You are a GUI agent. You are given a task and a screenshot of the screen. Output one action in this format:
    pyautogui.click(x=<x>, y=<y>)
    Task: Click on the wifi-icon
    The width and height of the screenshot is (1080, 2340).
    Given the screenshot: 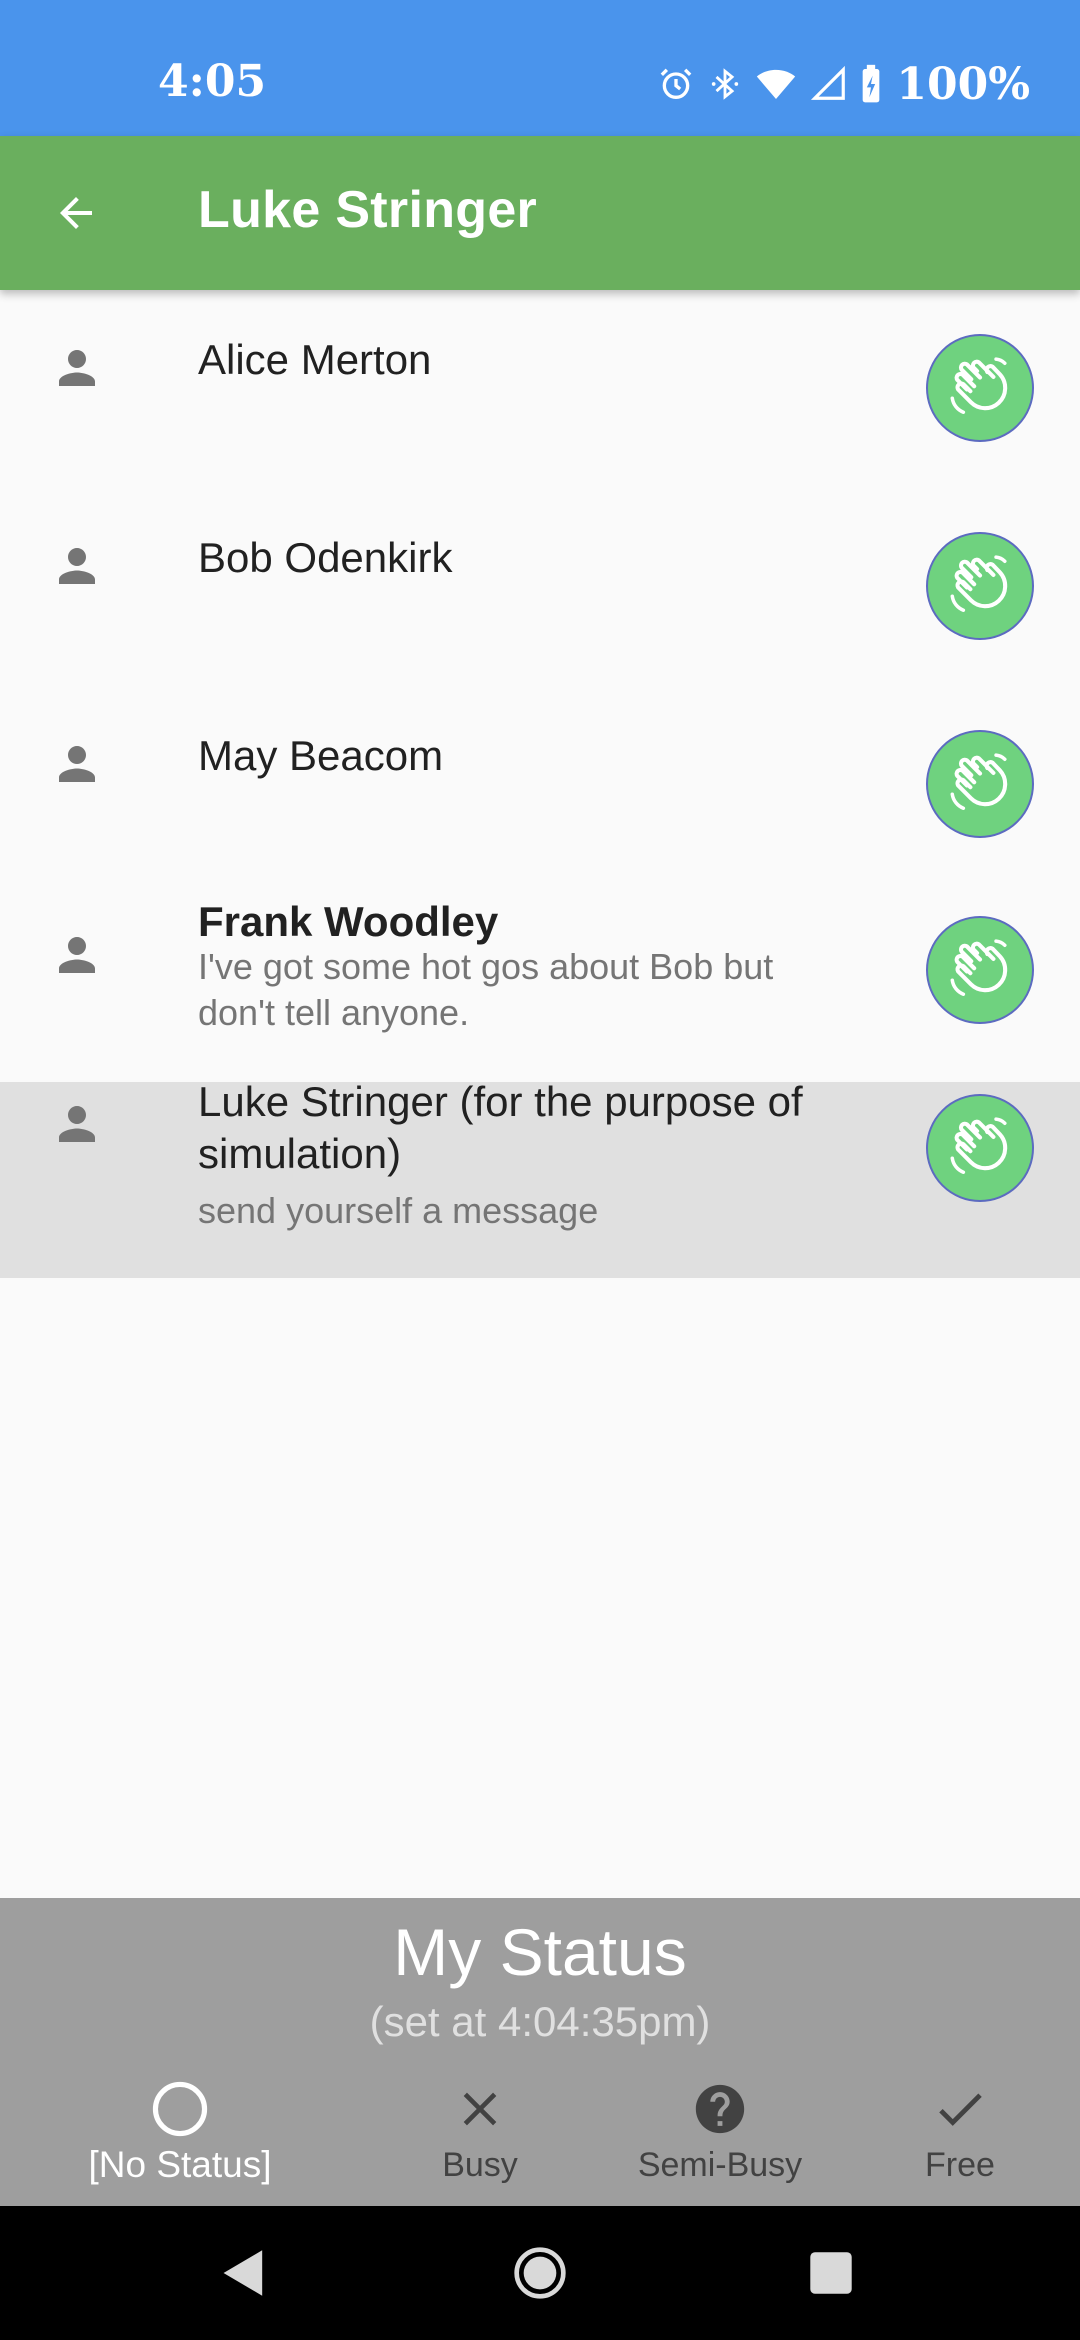 What is the action you would take?
    pyautogui.click(x=776, y=84)
    